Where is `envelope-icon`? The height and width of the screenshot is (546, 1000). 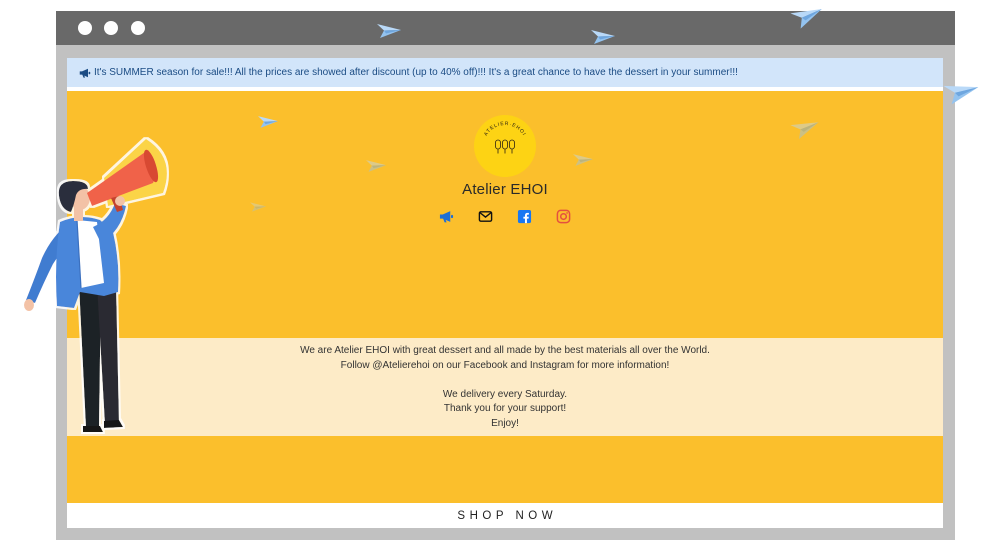 envelope-icon is located at coordinates (485, 216).